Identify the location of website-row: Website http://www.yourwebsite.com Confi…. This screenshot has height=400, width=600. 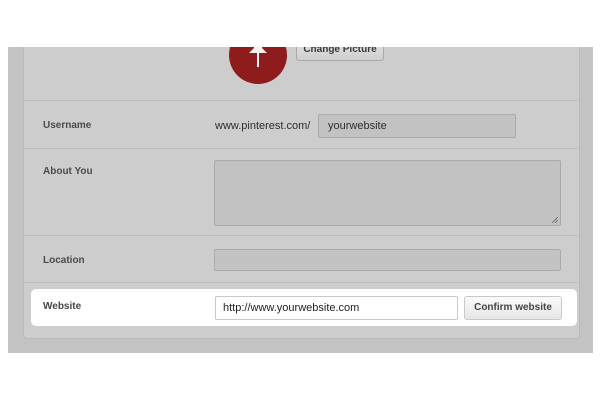
(304, 307).